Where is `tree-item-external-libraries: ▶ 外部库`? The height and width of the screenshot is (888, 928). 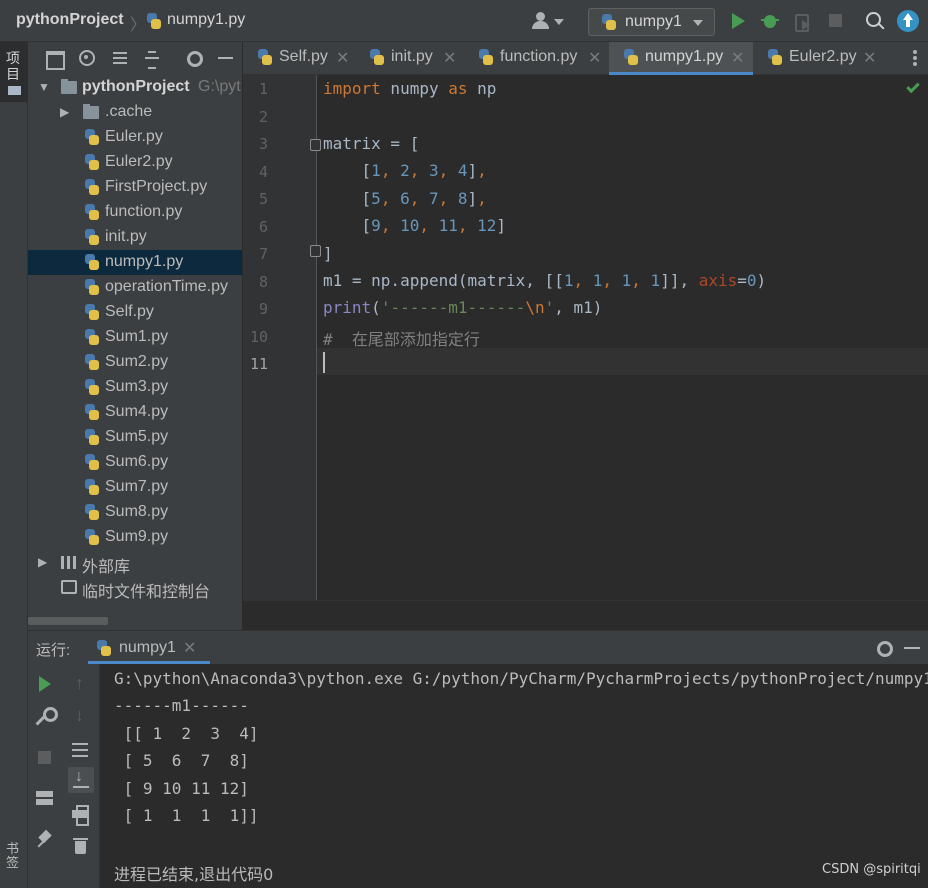 tree-item-external-libraries: ▶ 外部库 is located at coordinates (135, 562).